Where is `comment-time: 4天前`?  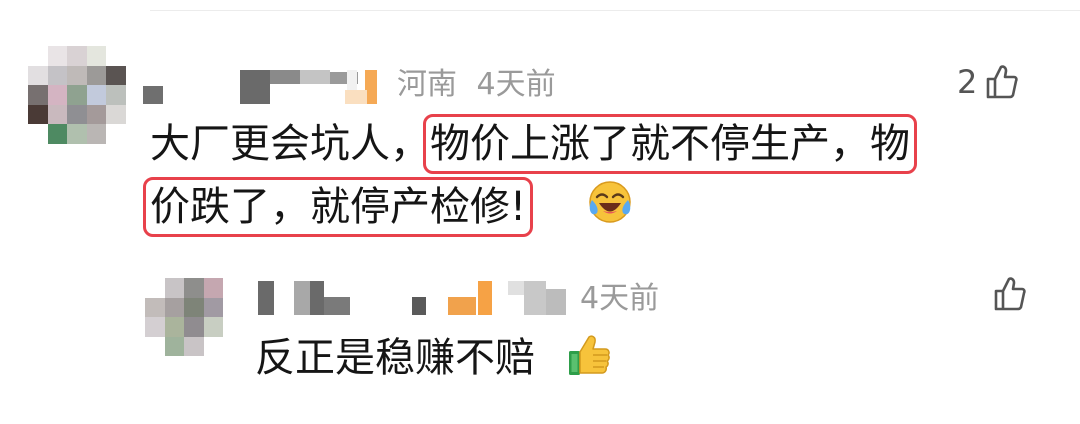 comment-time: 4天前 is located at coordinates (516, 84).